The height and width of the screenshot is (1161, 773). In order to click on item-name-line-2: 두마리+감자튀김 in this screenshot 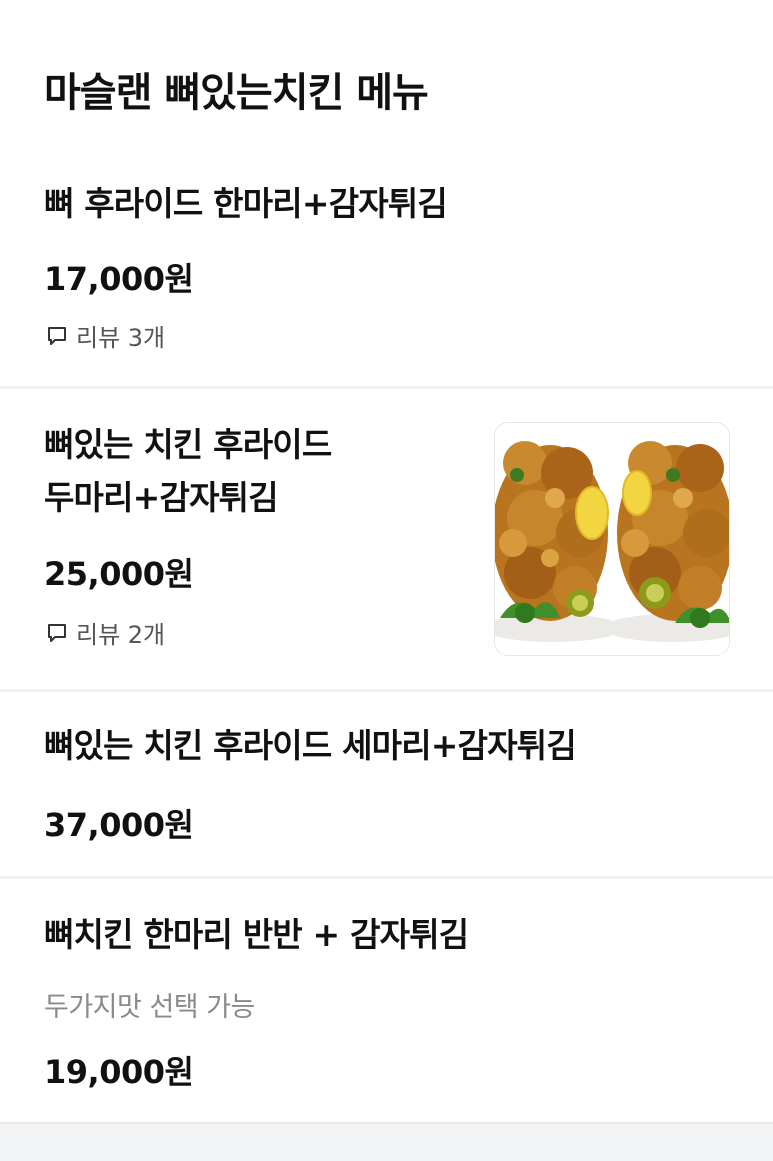, I will do `click(161, 497)`.